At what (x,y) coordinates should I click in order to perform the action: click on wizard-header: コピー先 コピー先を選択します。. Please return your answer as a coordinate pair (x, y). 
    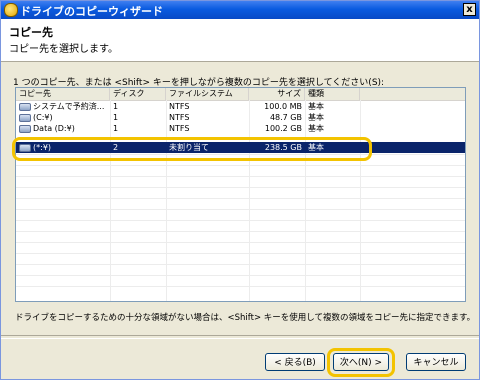
    Looking at the image, I should click on (240, 40).